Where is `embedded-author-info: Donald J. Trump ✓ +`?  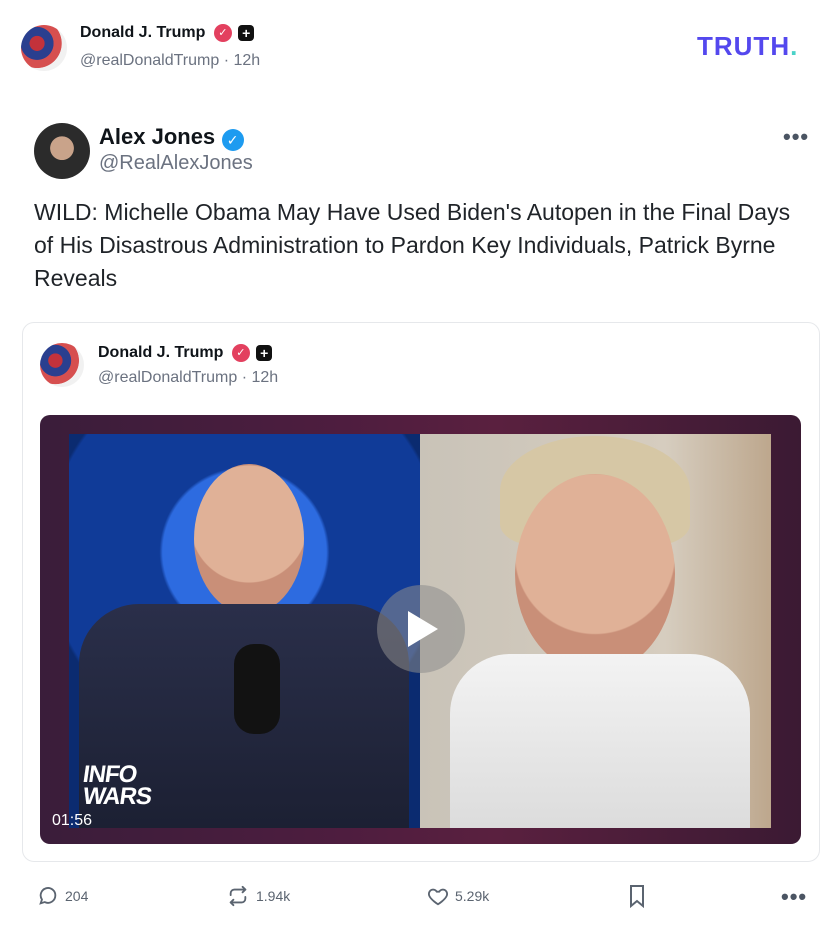 embedded-author-info: Donald J. Trump ✓ + is located at coordinates (185, 353).